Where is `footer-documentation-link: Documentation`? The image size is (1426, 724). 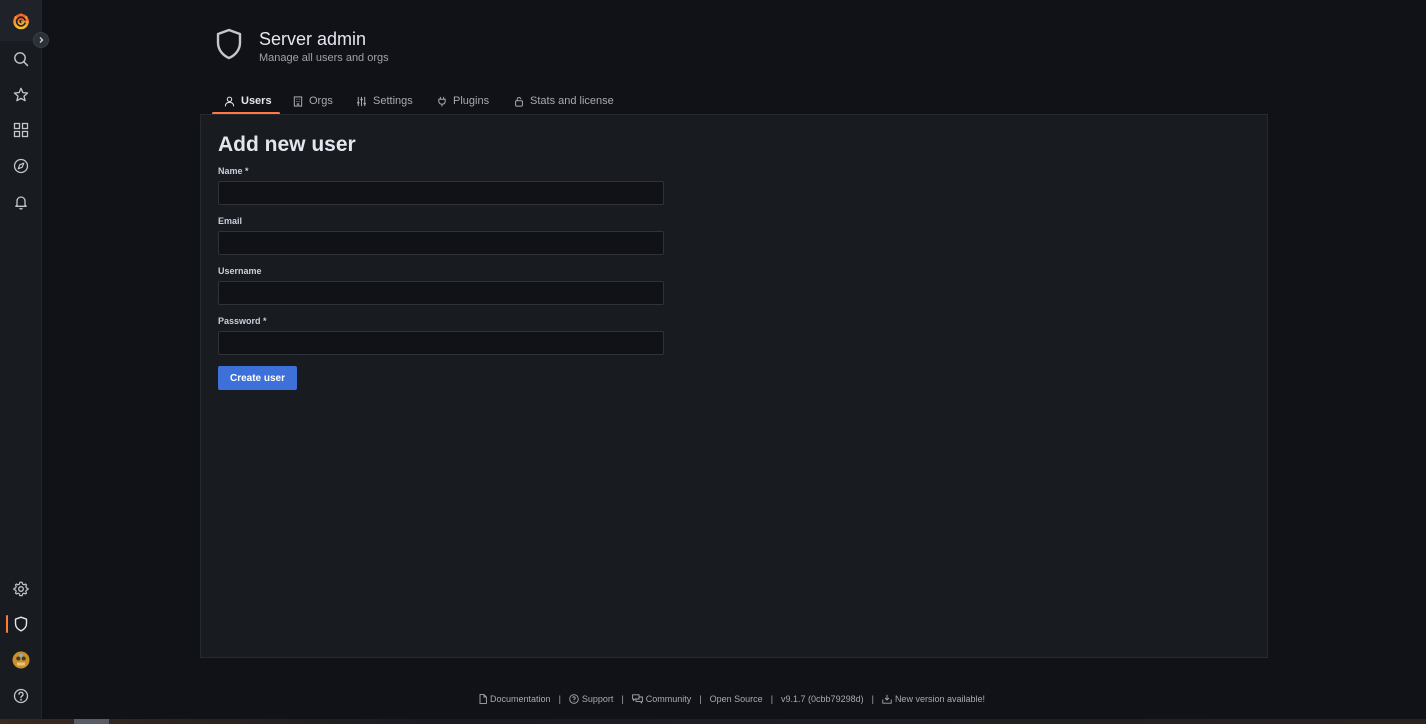 footer-documentation-link: Documentation is located at coordinates (515, 699).